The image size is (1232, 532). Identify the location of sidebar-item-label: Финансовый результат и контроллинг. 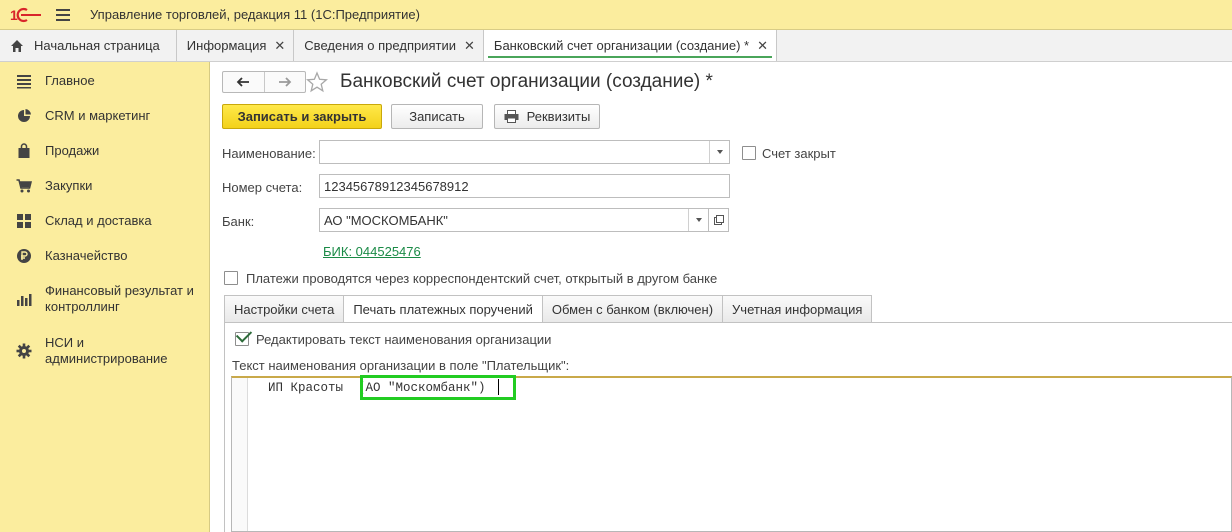
(119, 298).